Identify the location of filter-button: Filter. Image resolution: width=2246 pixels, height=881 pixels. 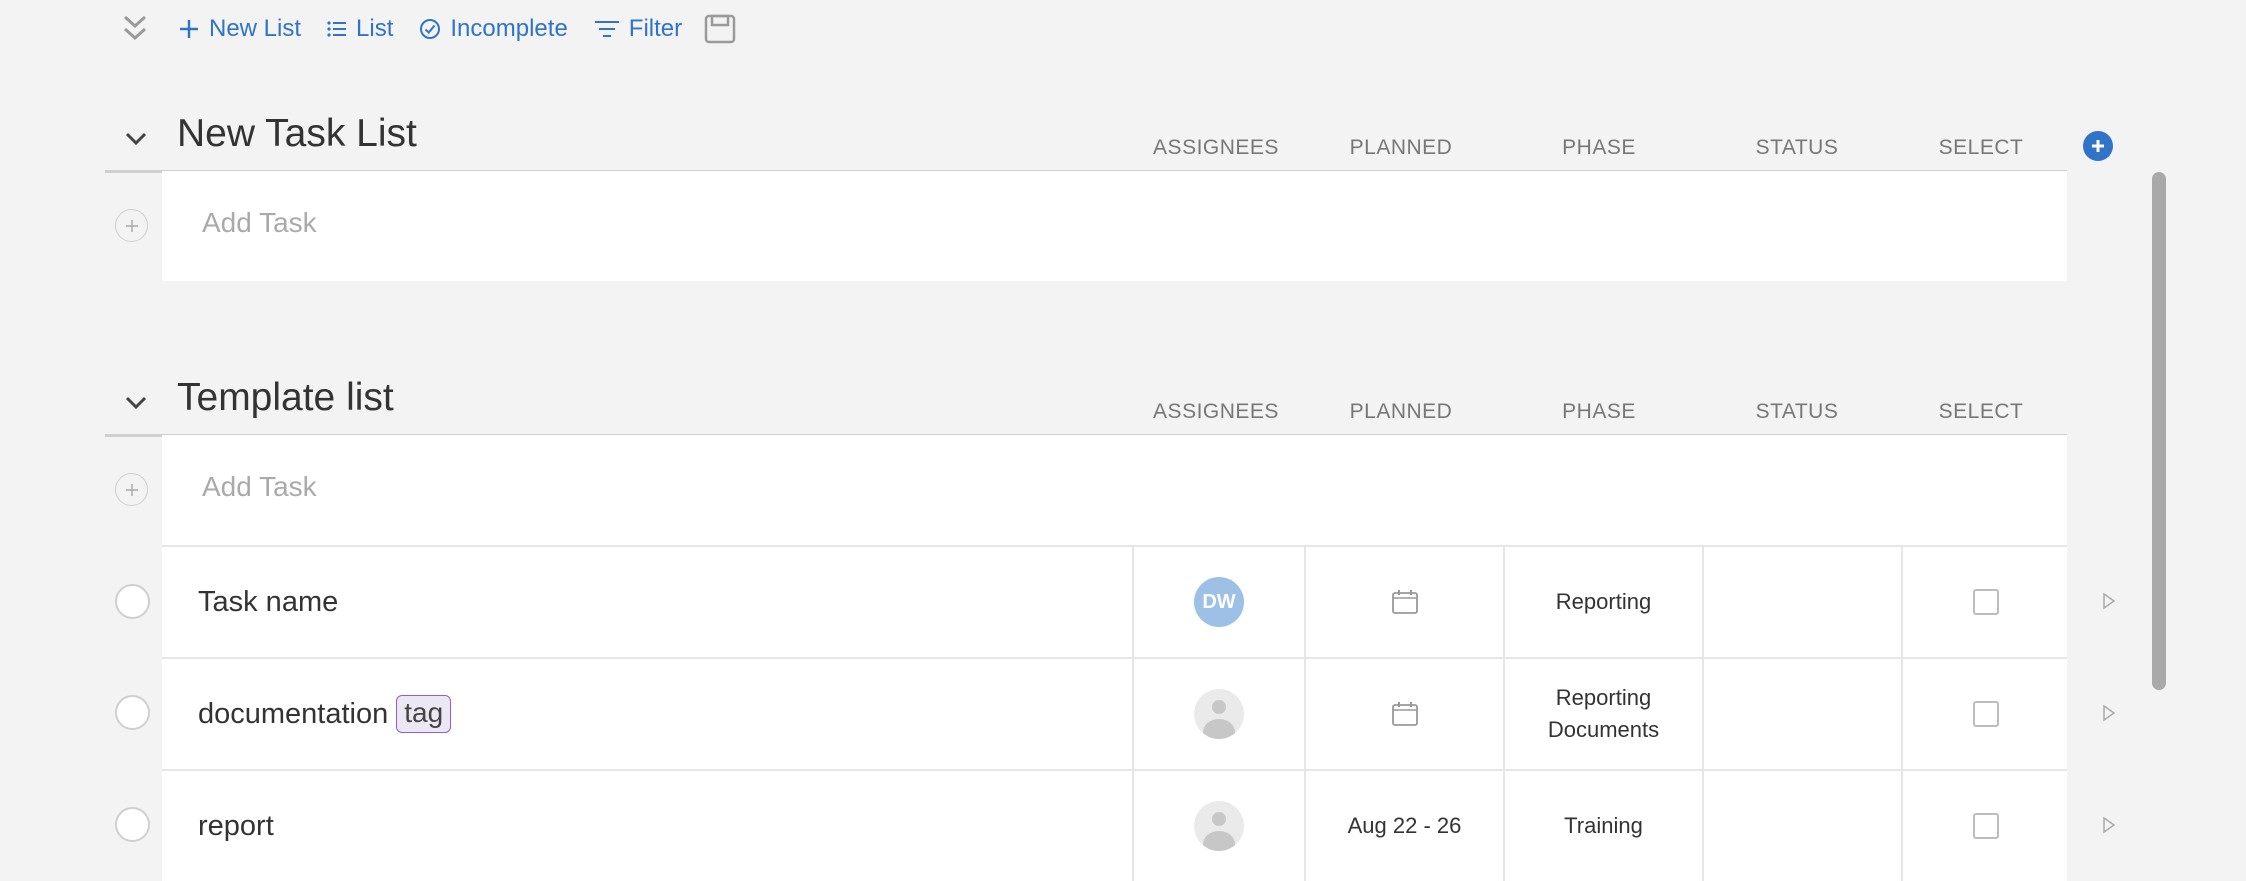
(638, 29).